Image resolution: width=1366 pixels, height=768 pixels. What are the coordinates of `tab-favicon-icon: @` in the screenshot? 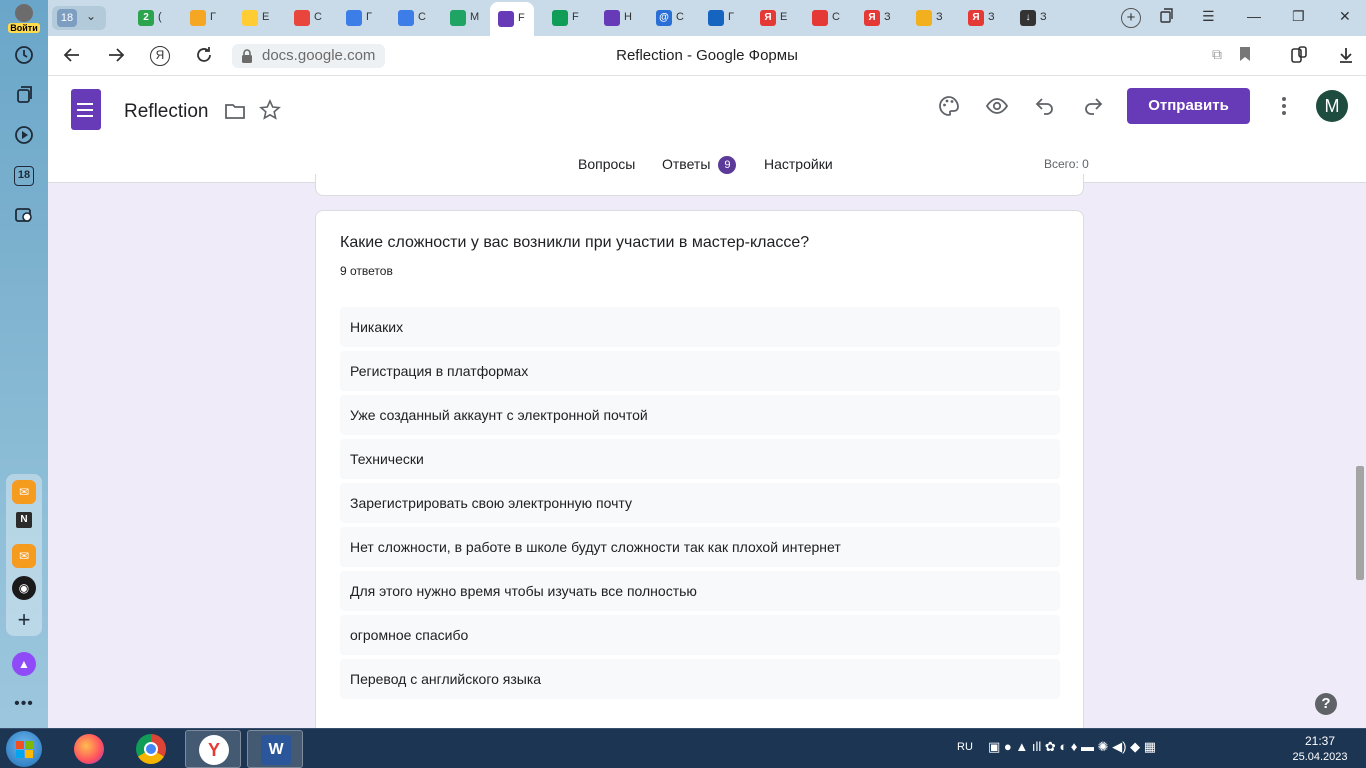 It's located at (664, 18).